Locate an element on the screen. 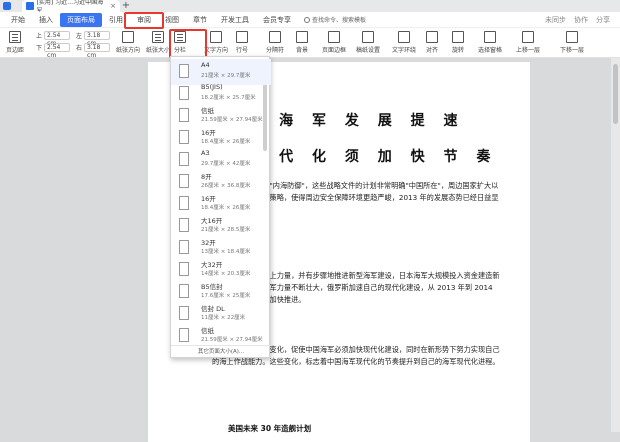 This screenshot has width=620, height=442. selection-pane-icon is located at coordinates (490, 37).